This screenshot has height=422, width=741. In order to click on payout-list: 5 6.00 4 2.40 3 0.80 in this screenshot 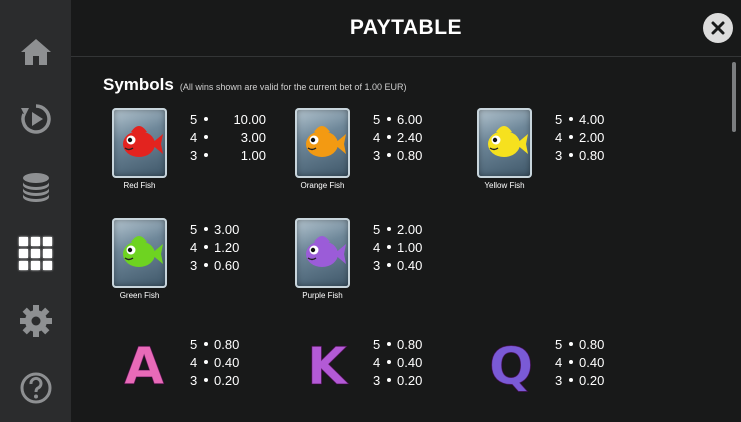, I will do `click(418, 137)`.